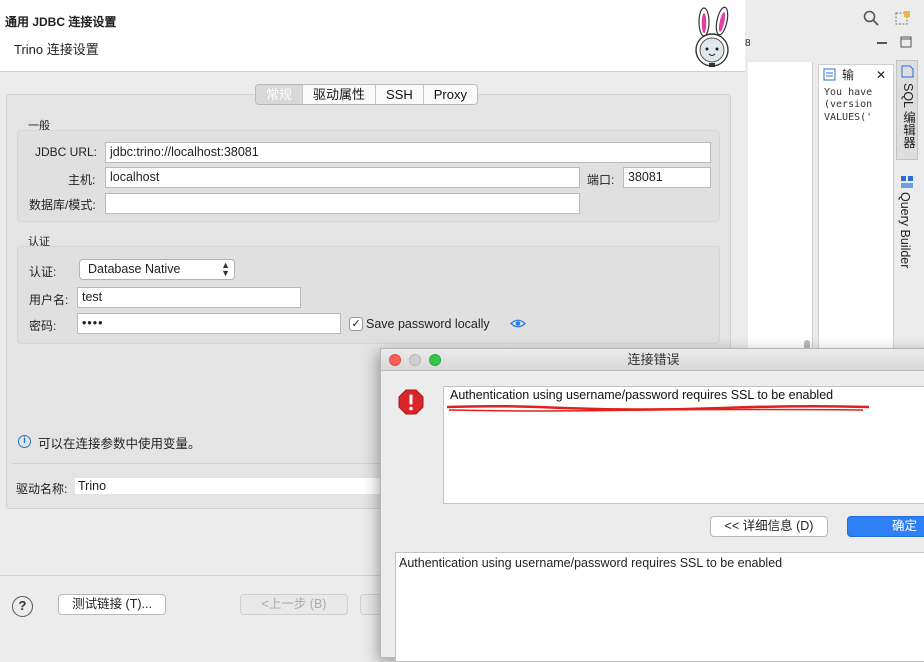 The height and width of the screenshot is (662, 924). Describe the element at coordinates (197, 463) in the screenshot. I see `divider` at that location.